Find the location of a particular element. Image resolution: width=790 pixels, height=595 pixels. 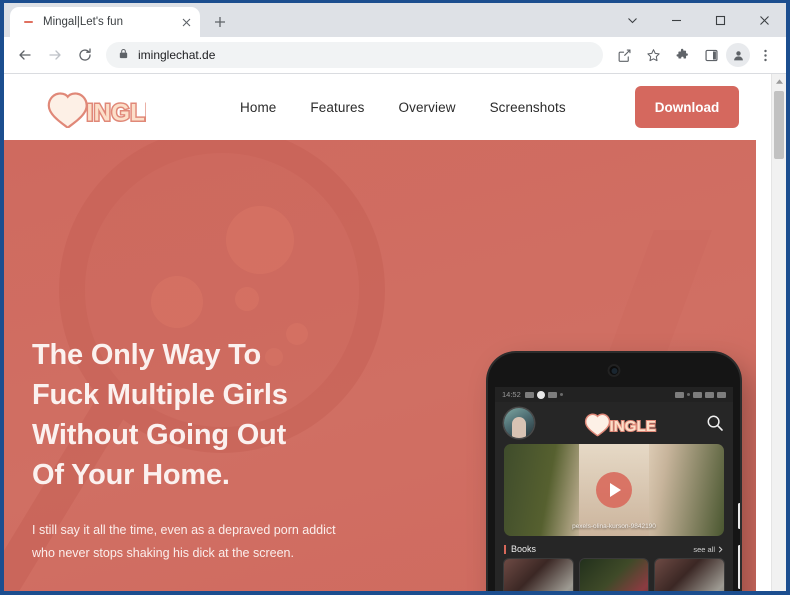

signal-icon is located at coordinates (697, 394).